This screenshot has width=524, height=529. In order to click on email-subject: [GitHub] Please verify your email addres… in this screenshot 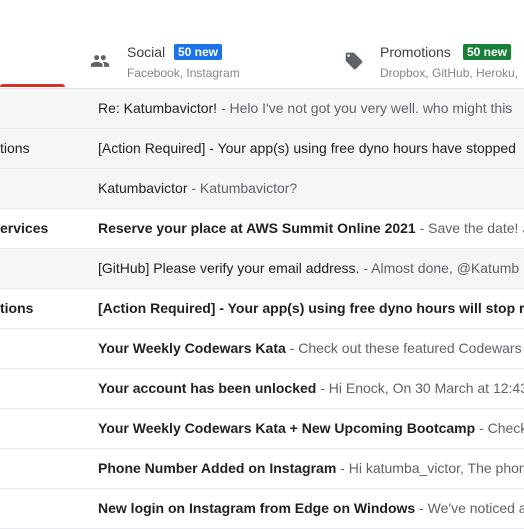, I will do `click(229, 268)`.